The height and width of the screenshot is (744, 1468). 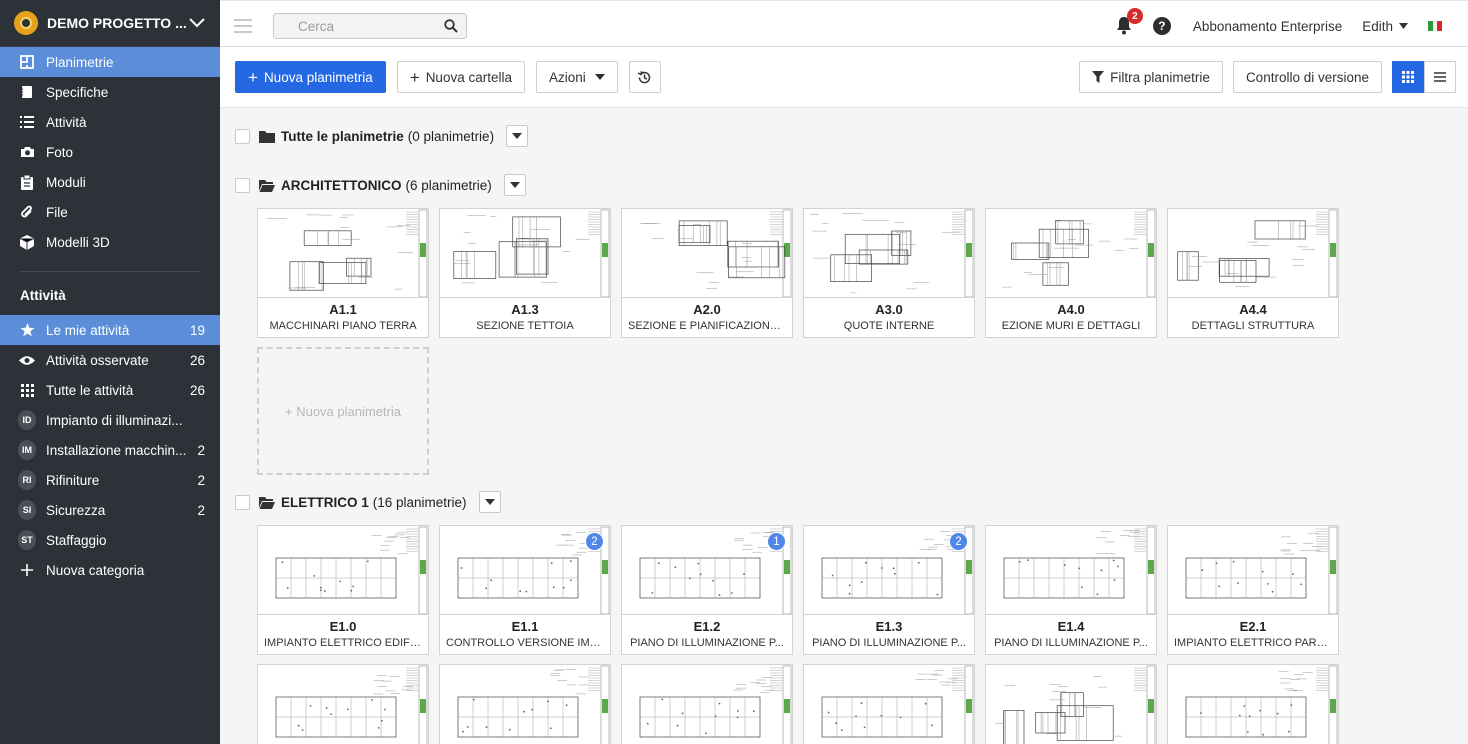 What do you see at coordinates (1151, 77) in the screenshot?
I see `filter-plans-button: Filtra planimetrie` at bounding box center [1151, 77].